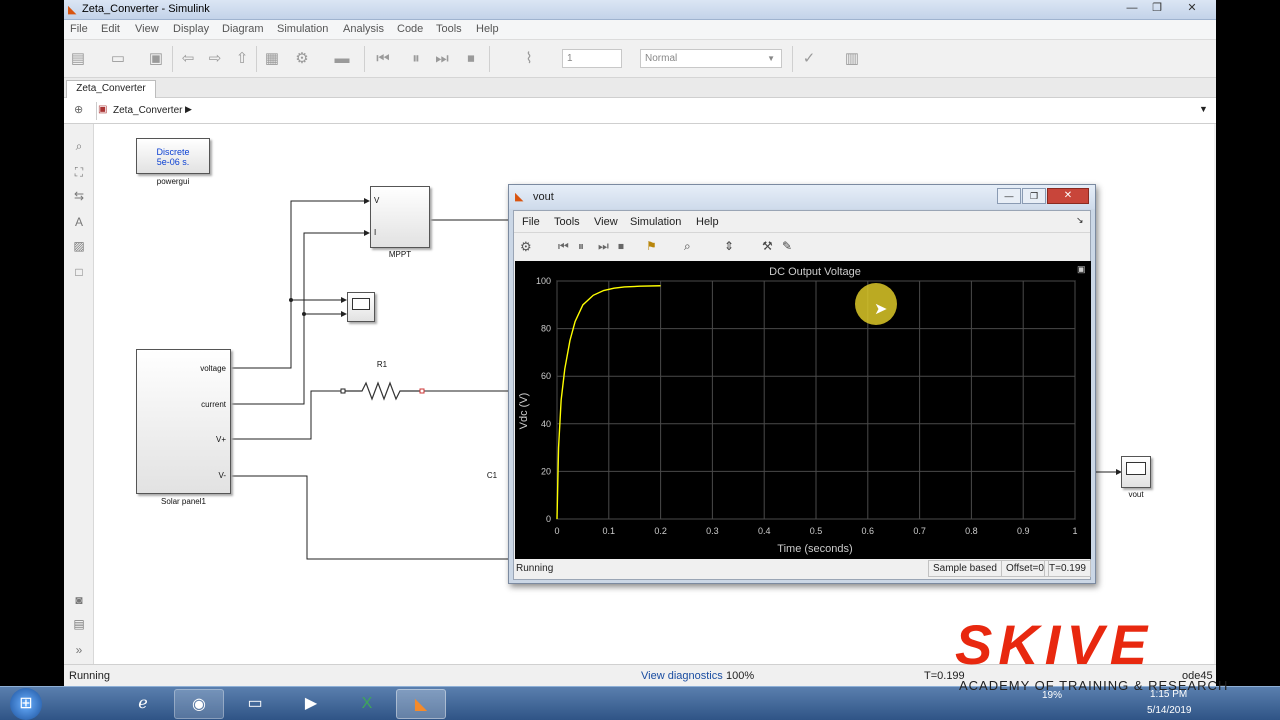 The width and height of the screenshot is (1280, 720). Describe the element at coordinates (816, 400) in the screenshot. I see `grid` at that location.